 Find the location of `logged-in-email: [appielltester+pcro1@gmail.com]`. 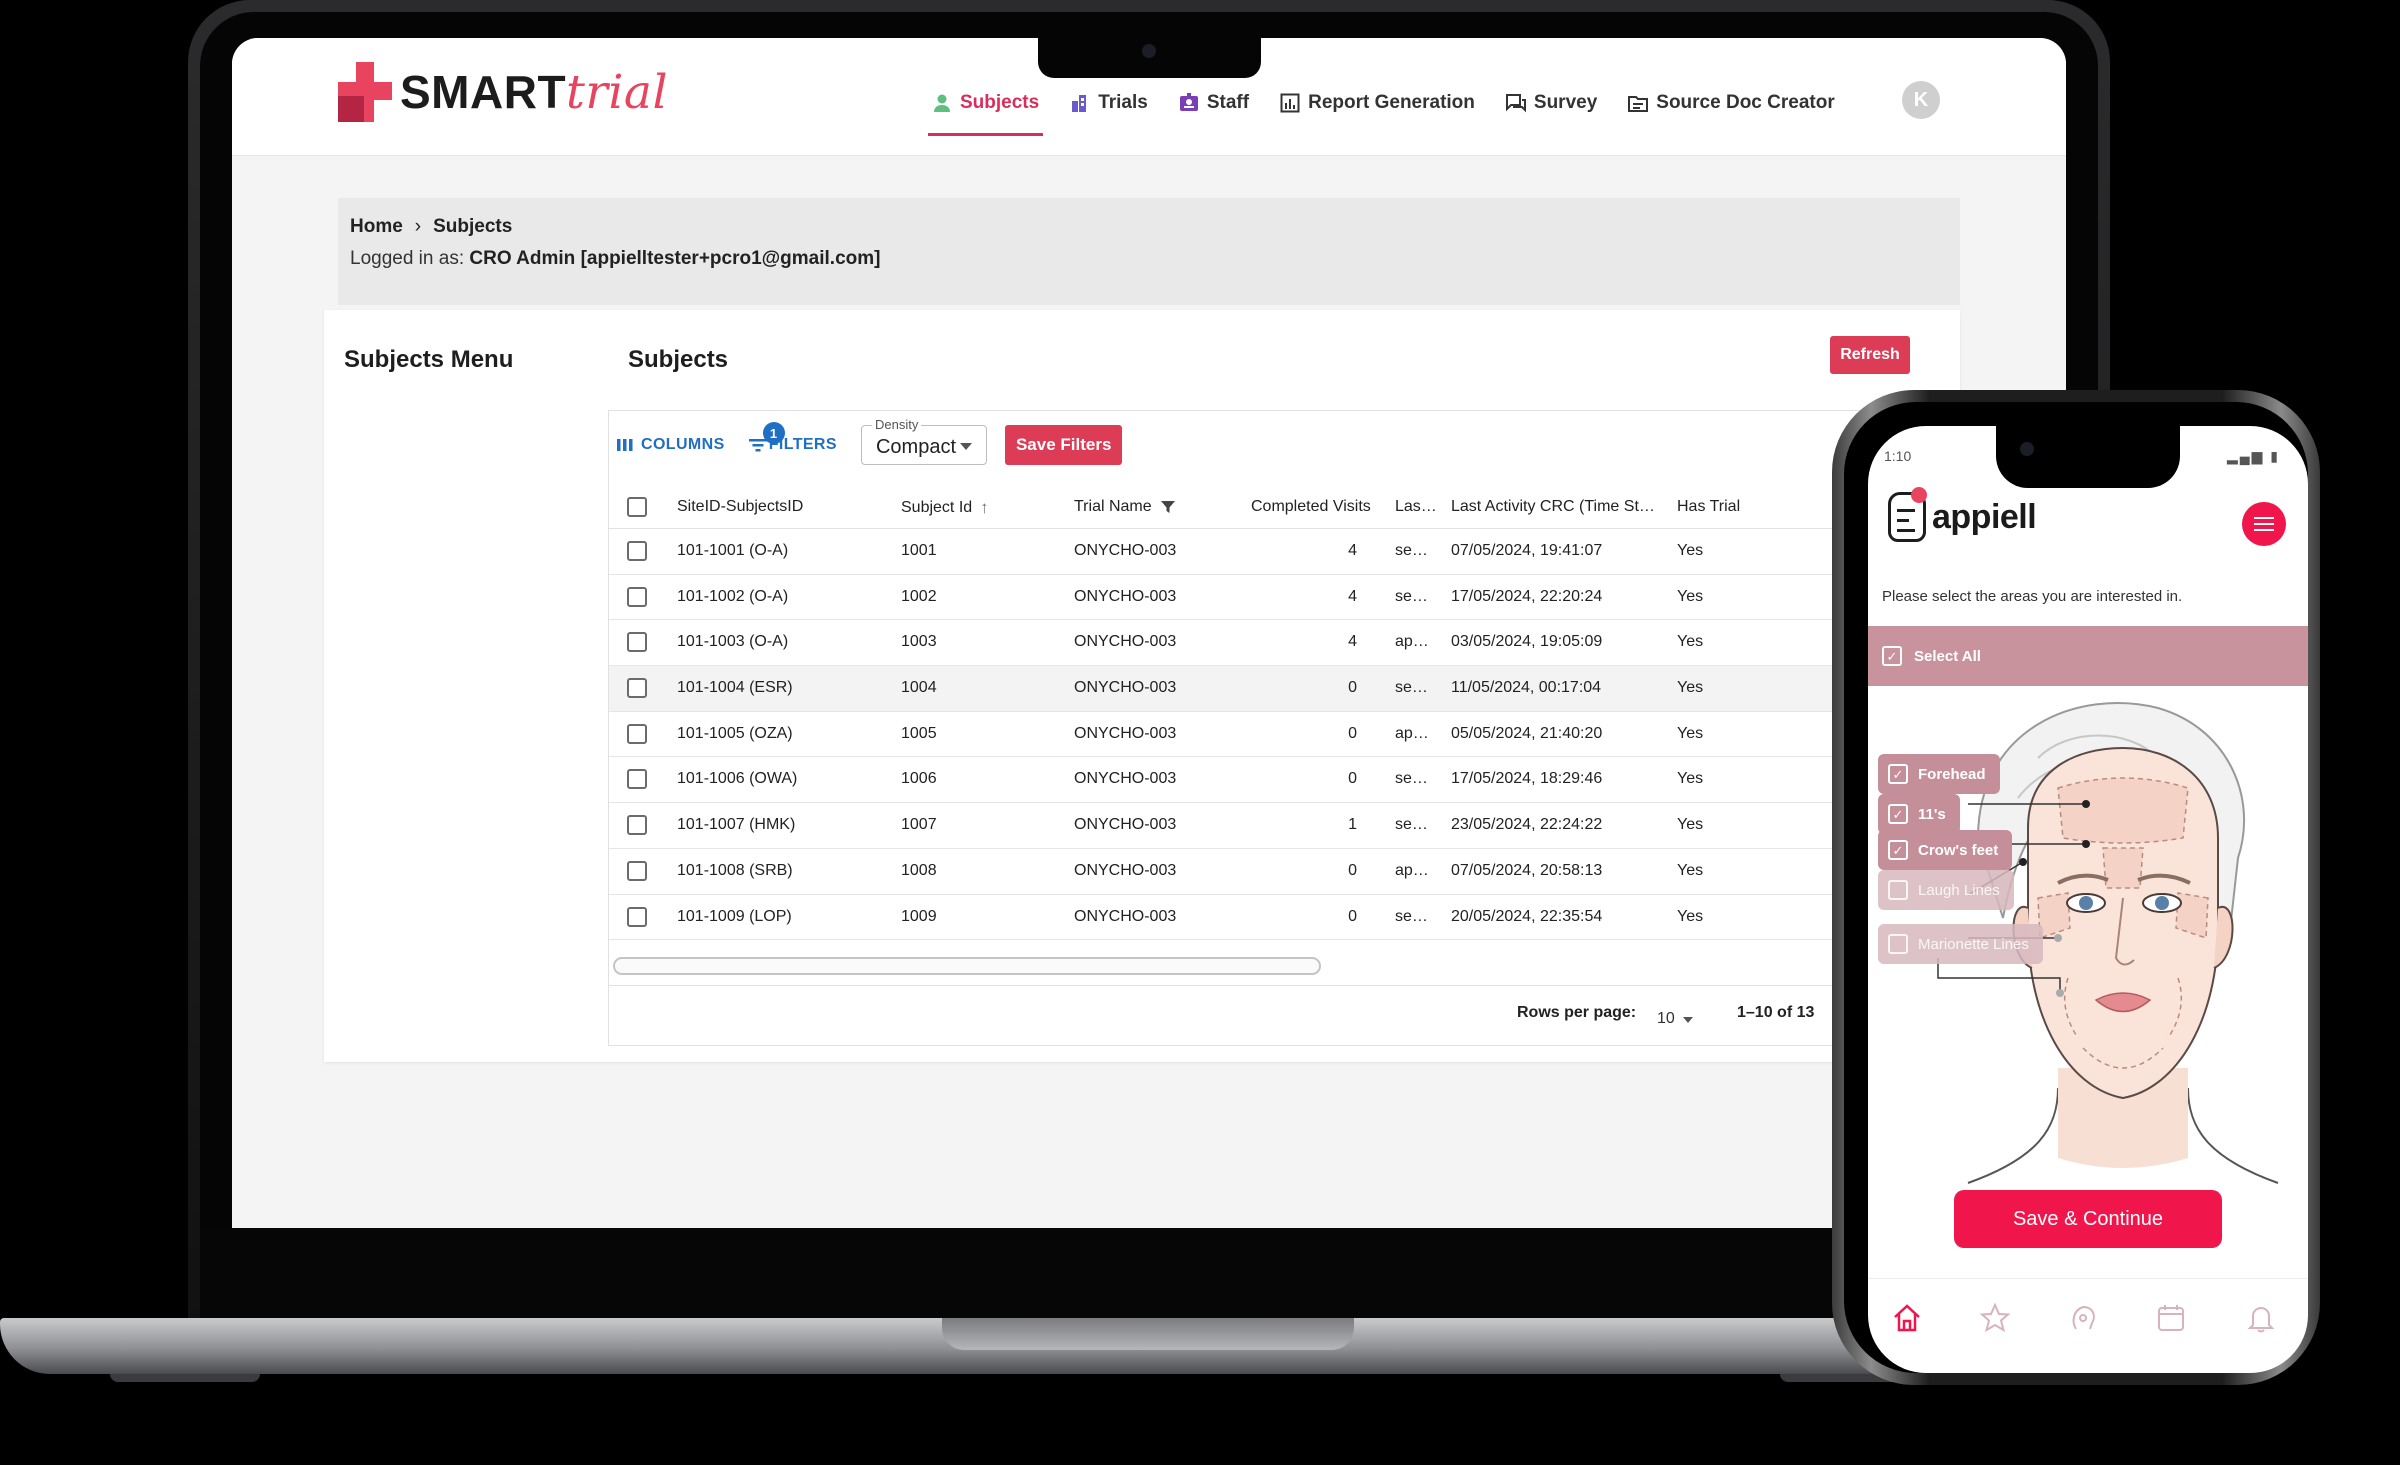

logged-in-email: [appielltester+pcro1@gmail.com] is located at coordinates (730, 258).